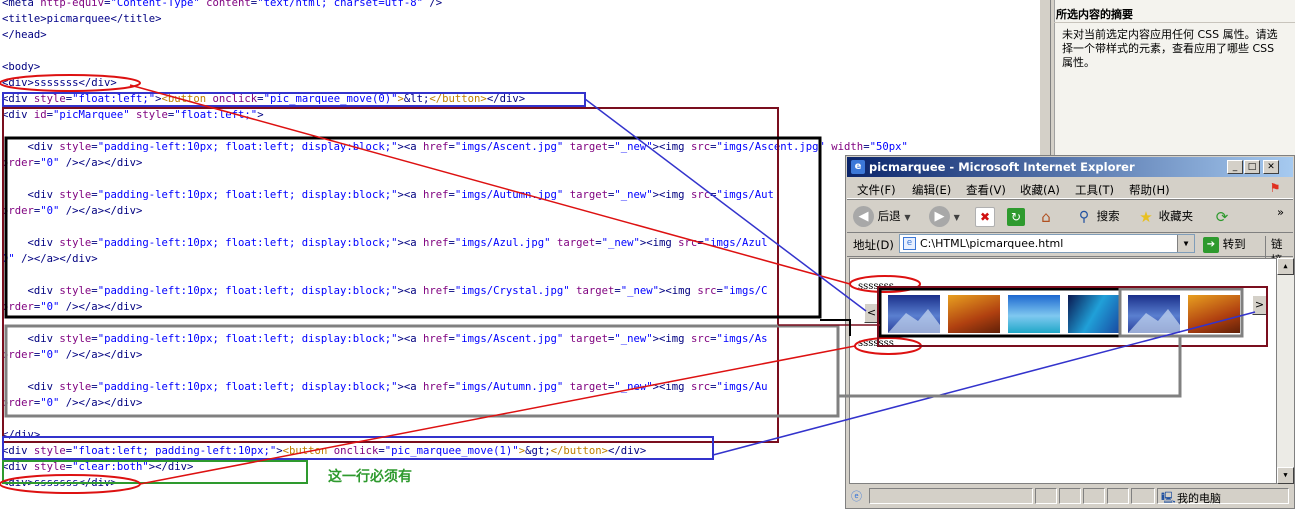  Describe the element at coordinates (155, 472) in the screenshot. I see `green-box-clear-both-code` at that location.